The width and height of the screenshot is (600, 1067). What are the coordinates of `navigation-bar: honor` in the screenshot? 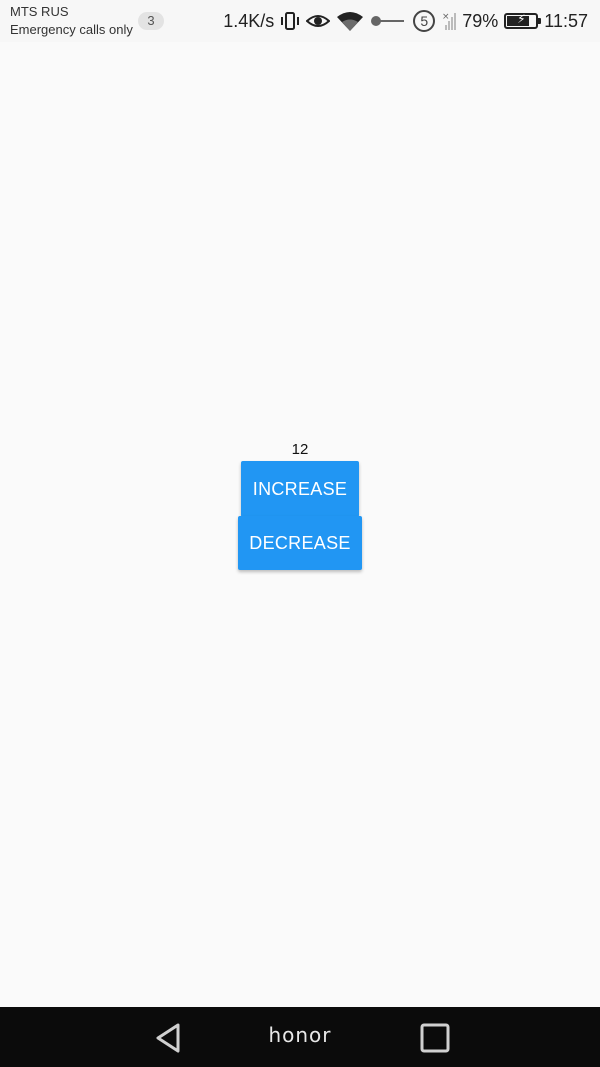 It's located at (300, 1037).